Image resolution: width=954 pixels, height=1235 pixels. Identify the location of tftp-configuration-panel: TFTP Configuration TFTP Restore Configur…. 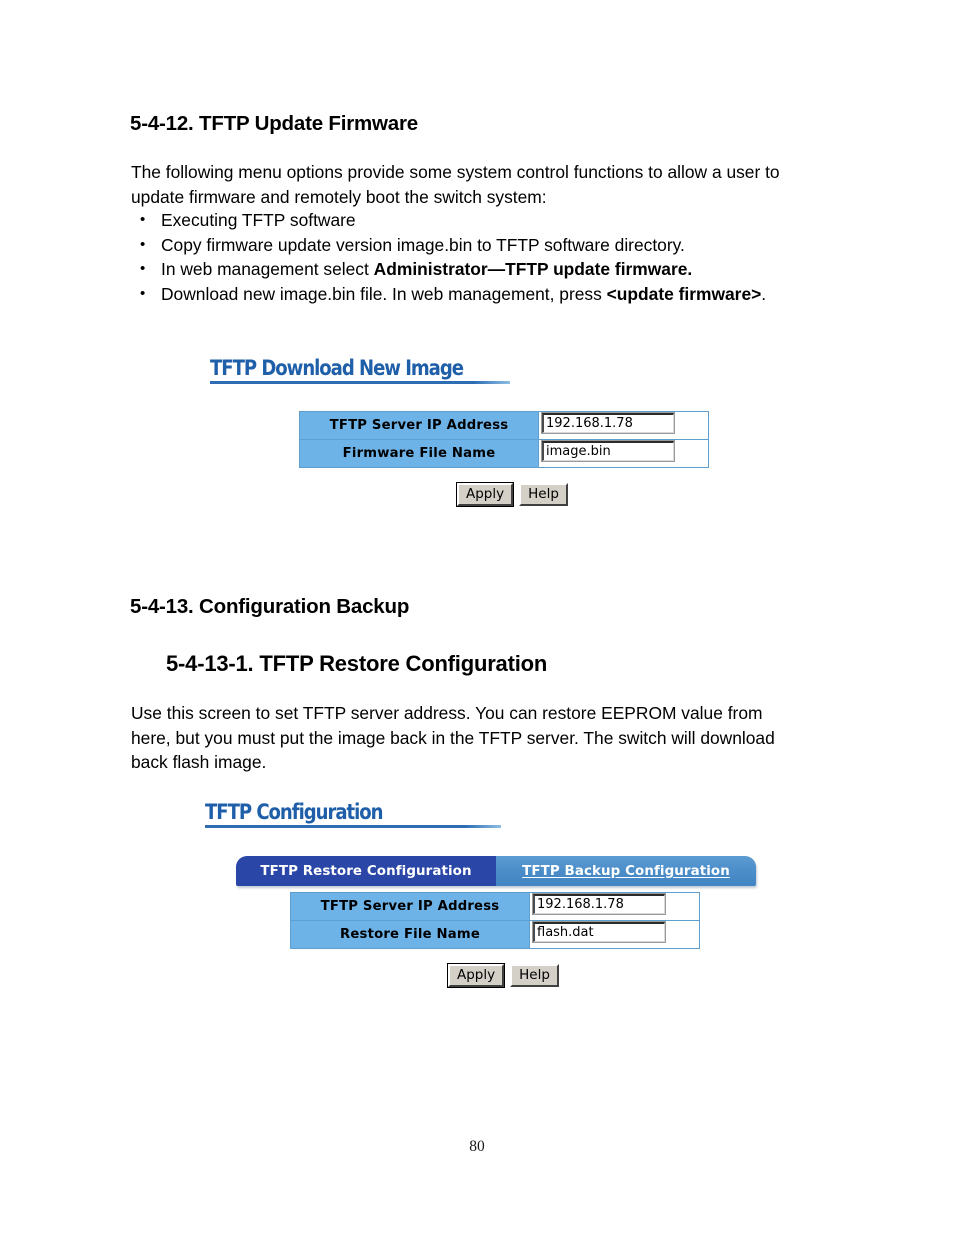
(495, 893).